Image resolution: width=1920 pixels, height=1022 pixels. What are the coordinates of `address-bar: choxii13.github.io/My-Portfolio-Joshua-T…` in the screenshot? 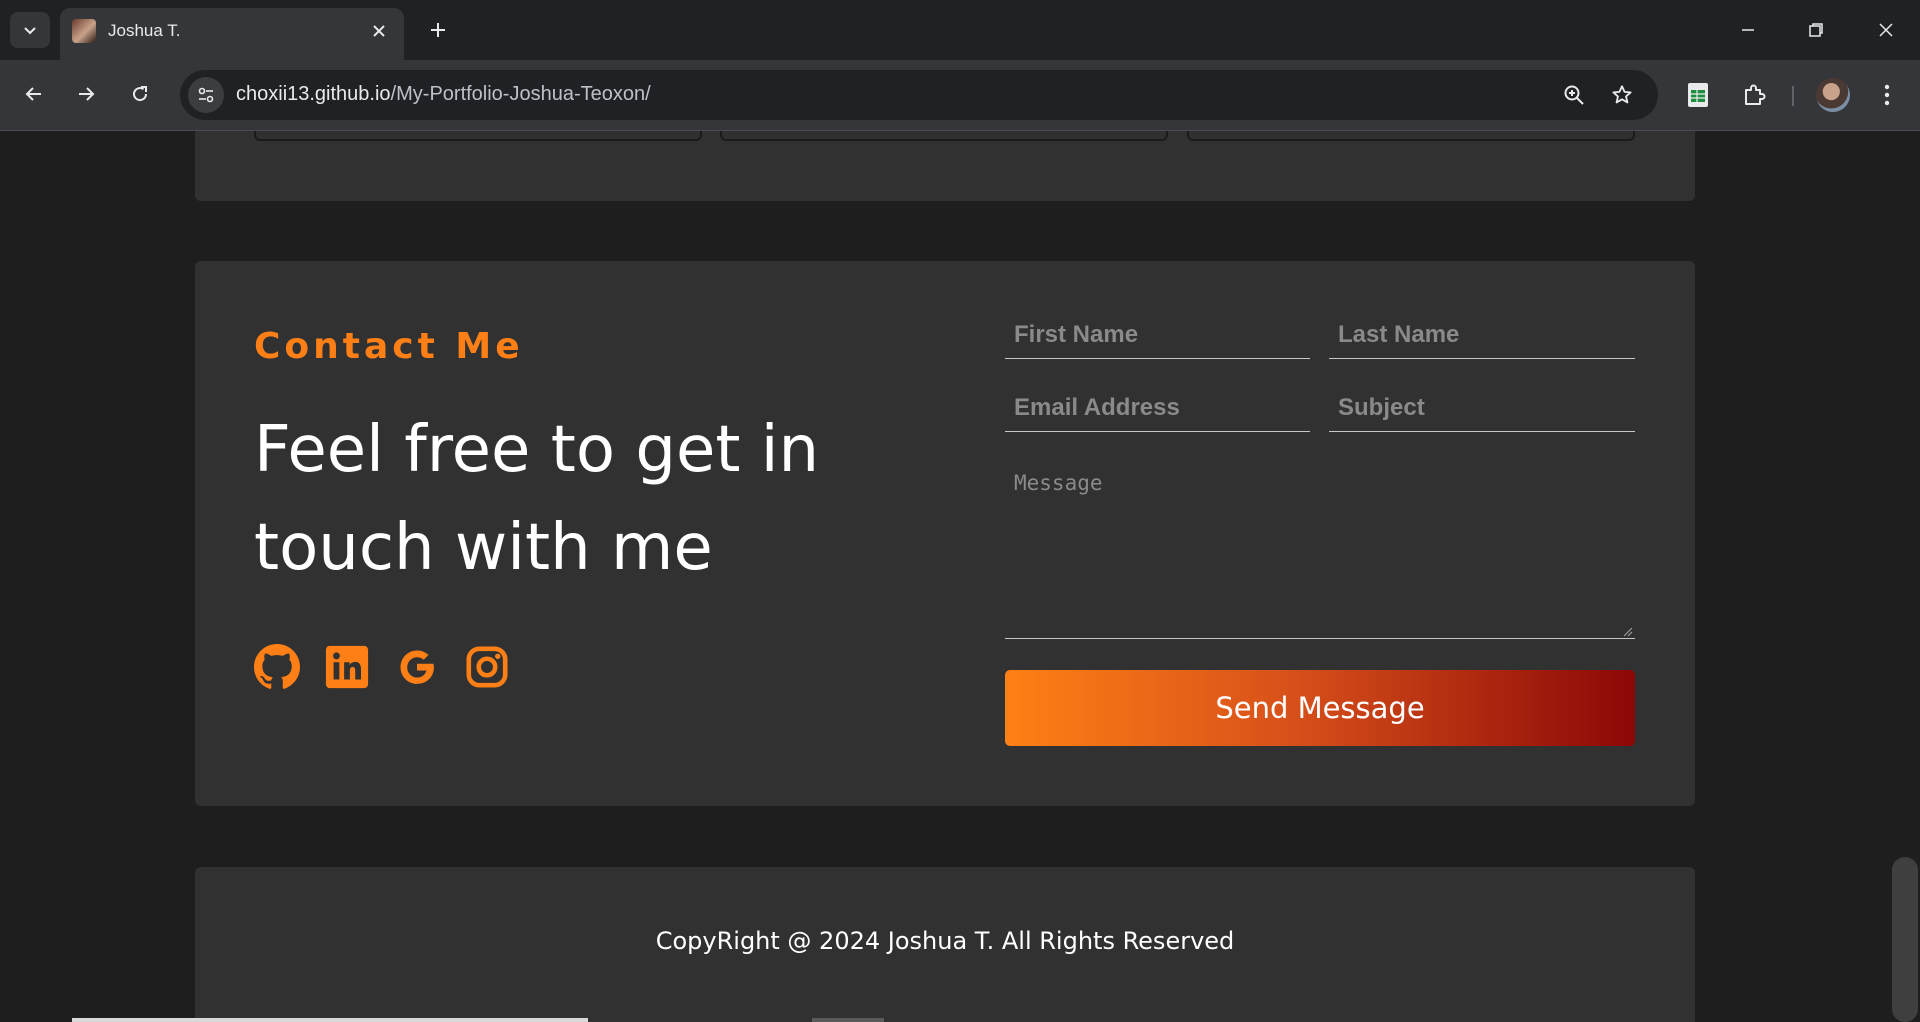 It's located at (919, 95).